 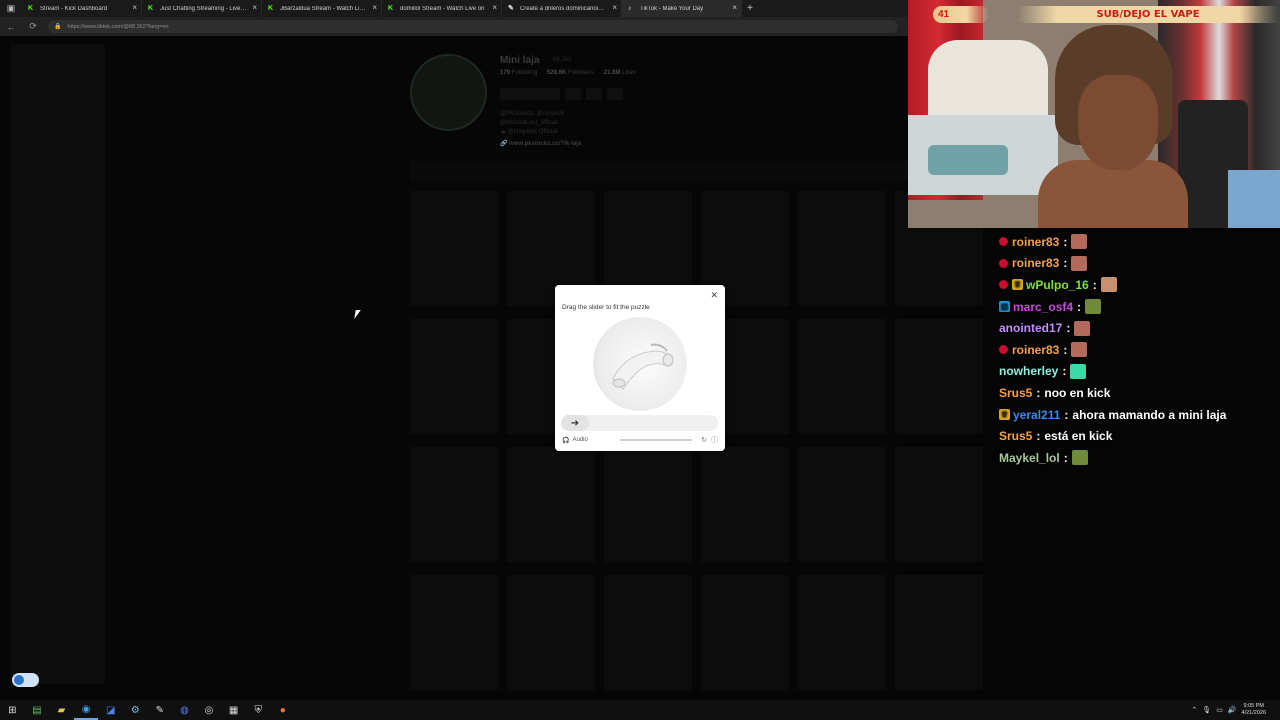 I want to click on back-arrow-icon: ←, so click(x=11, y=27).